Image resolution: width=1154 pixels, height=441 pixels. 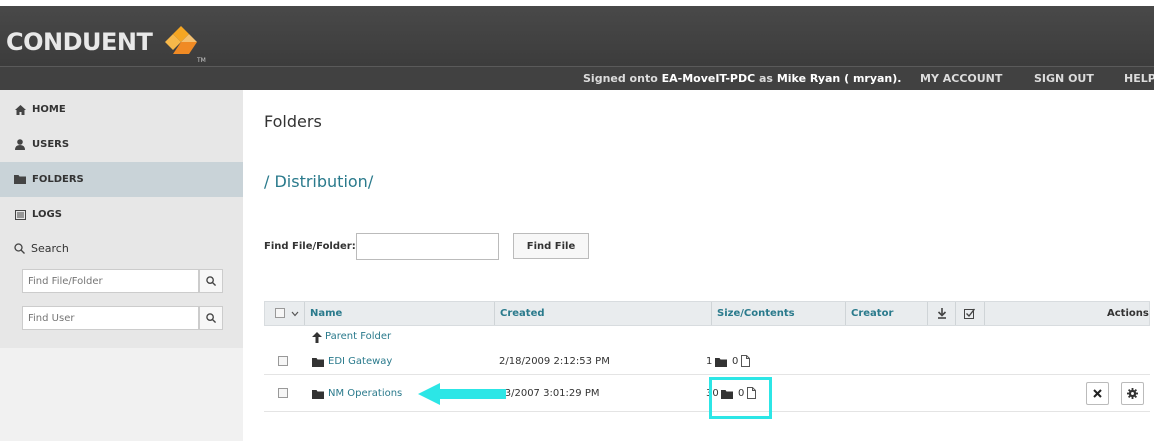 I want to click on trademark-mark: TM, so click(x=201, y=60).